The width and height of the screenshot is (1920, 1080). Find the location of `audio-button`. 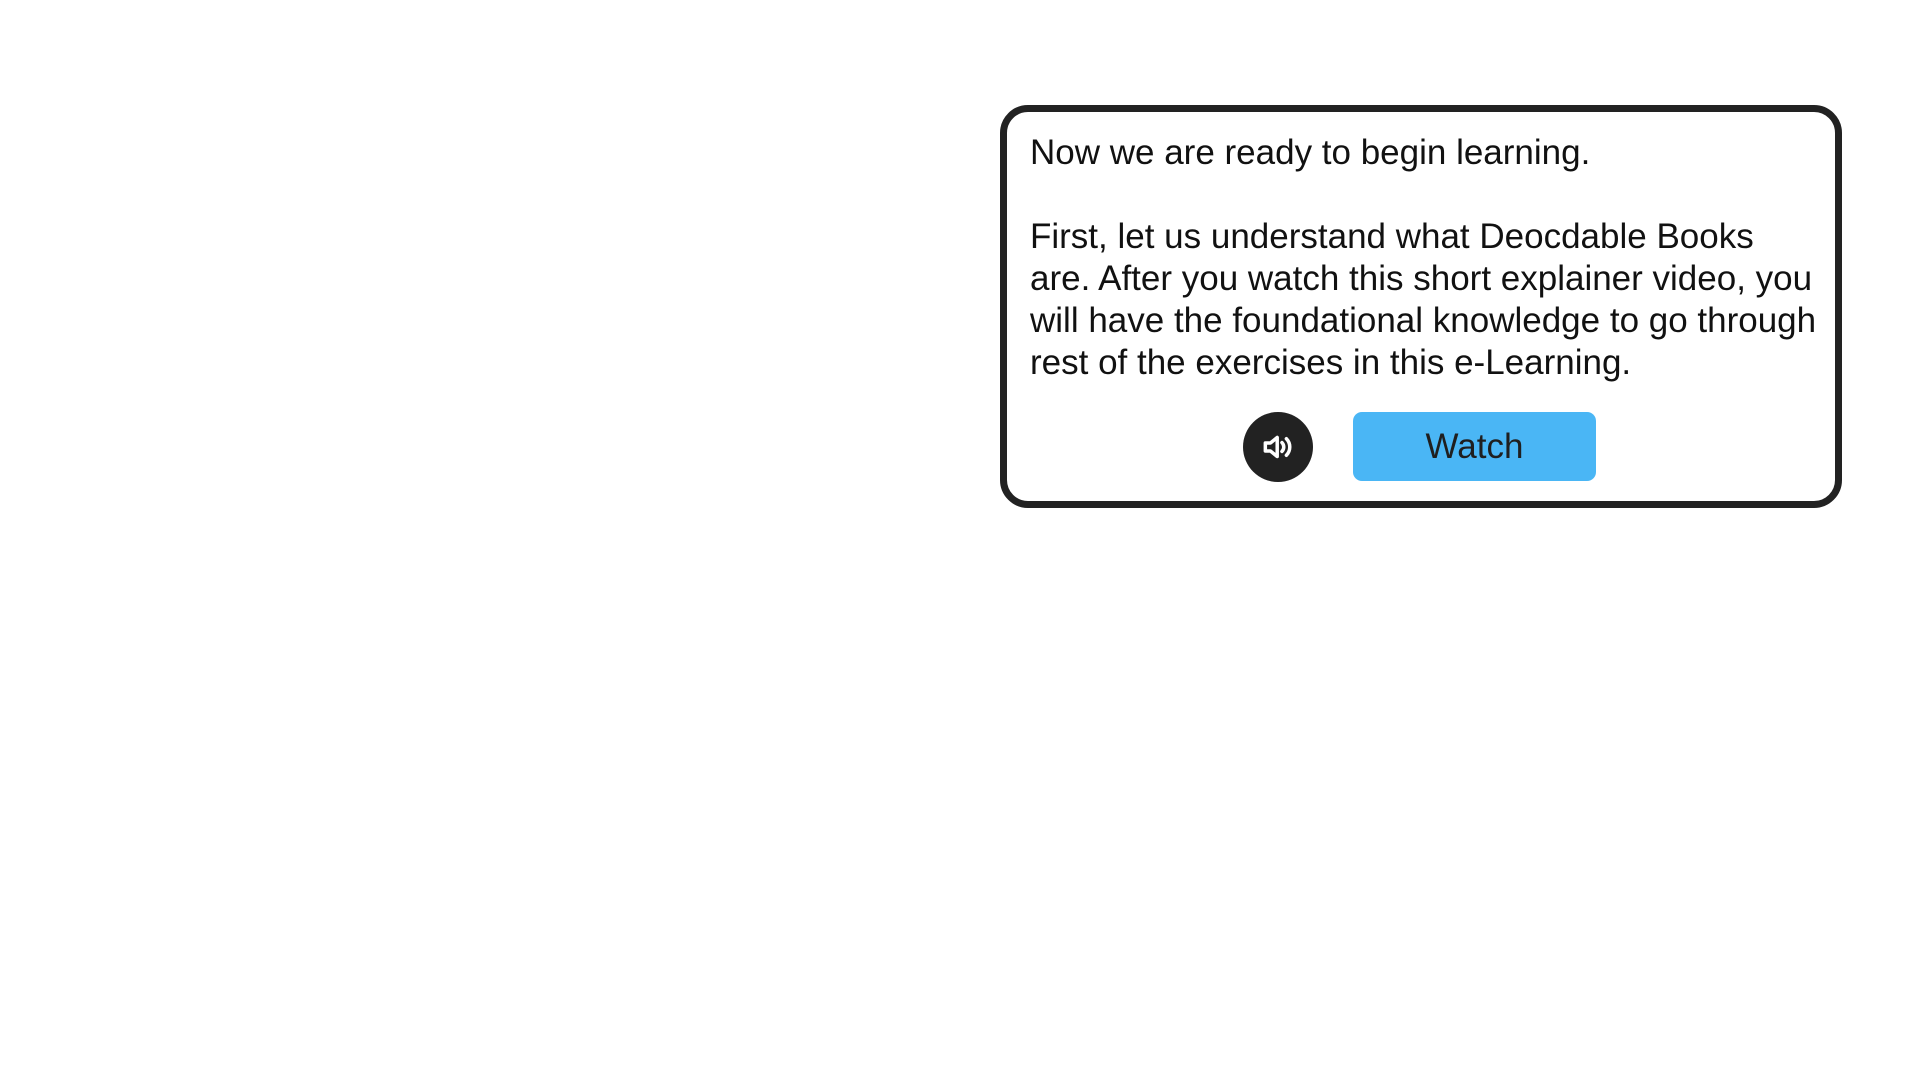

audio-button is located at coordinates (1278, 447).